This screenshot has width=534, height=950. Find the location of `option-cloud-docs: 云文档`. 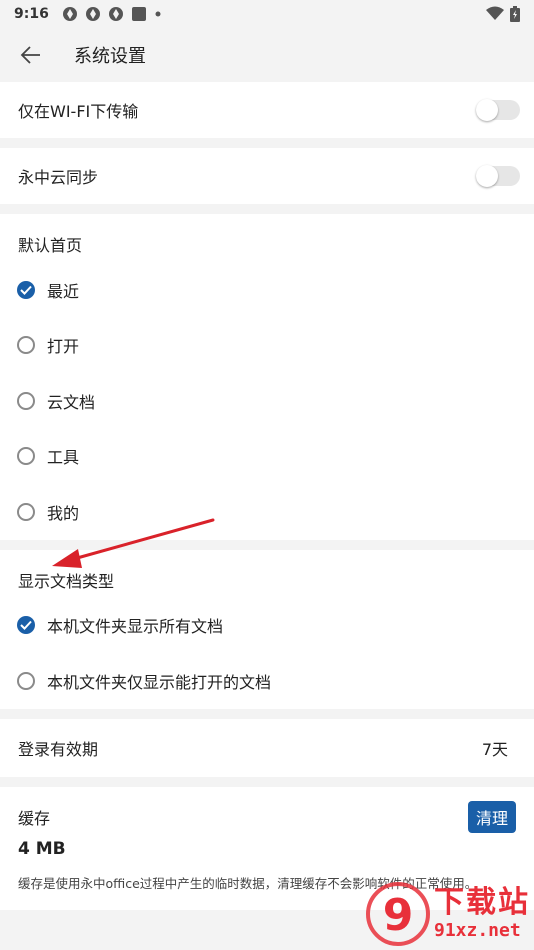

option-cloud-docs: 云文档 is located at coordinates (267, 401).